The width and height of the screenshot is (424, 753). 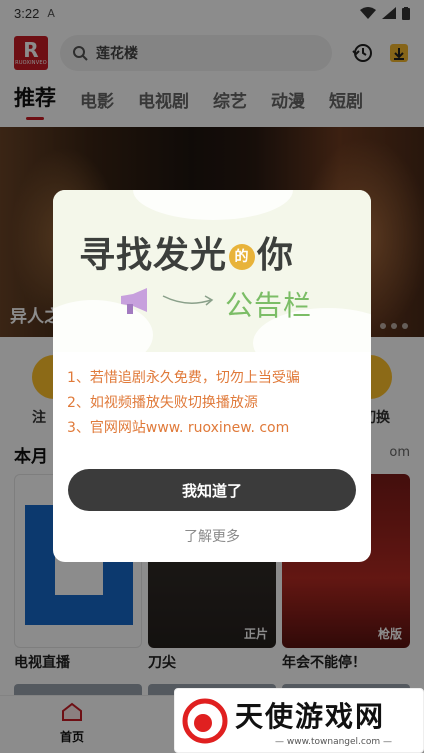 I want to click on notice-line: 3、官网网站www. ruoxinew. com, so click(x=178, y=428).